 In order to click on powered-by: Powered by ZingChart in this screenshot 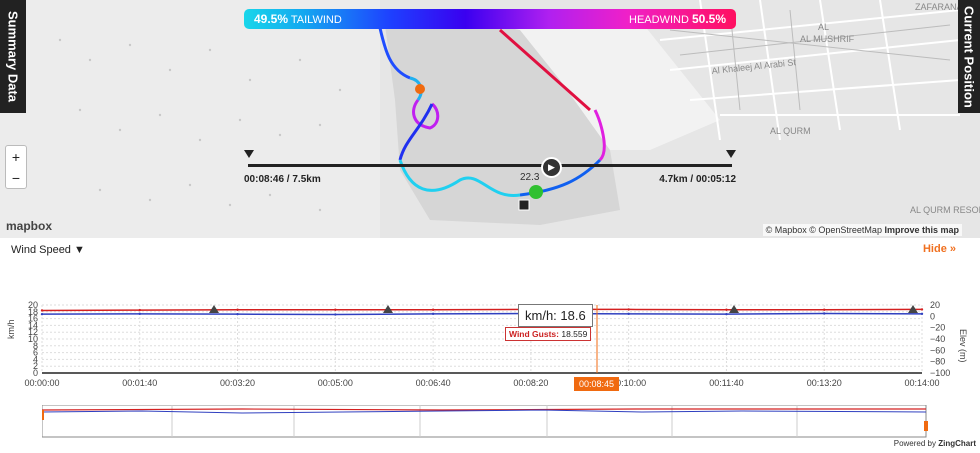, I will do `click(935, 443)`.